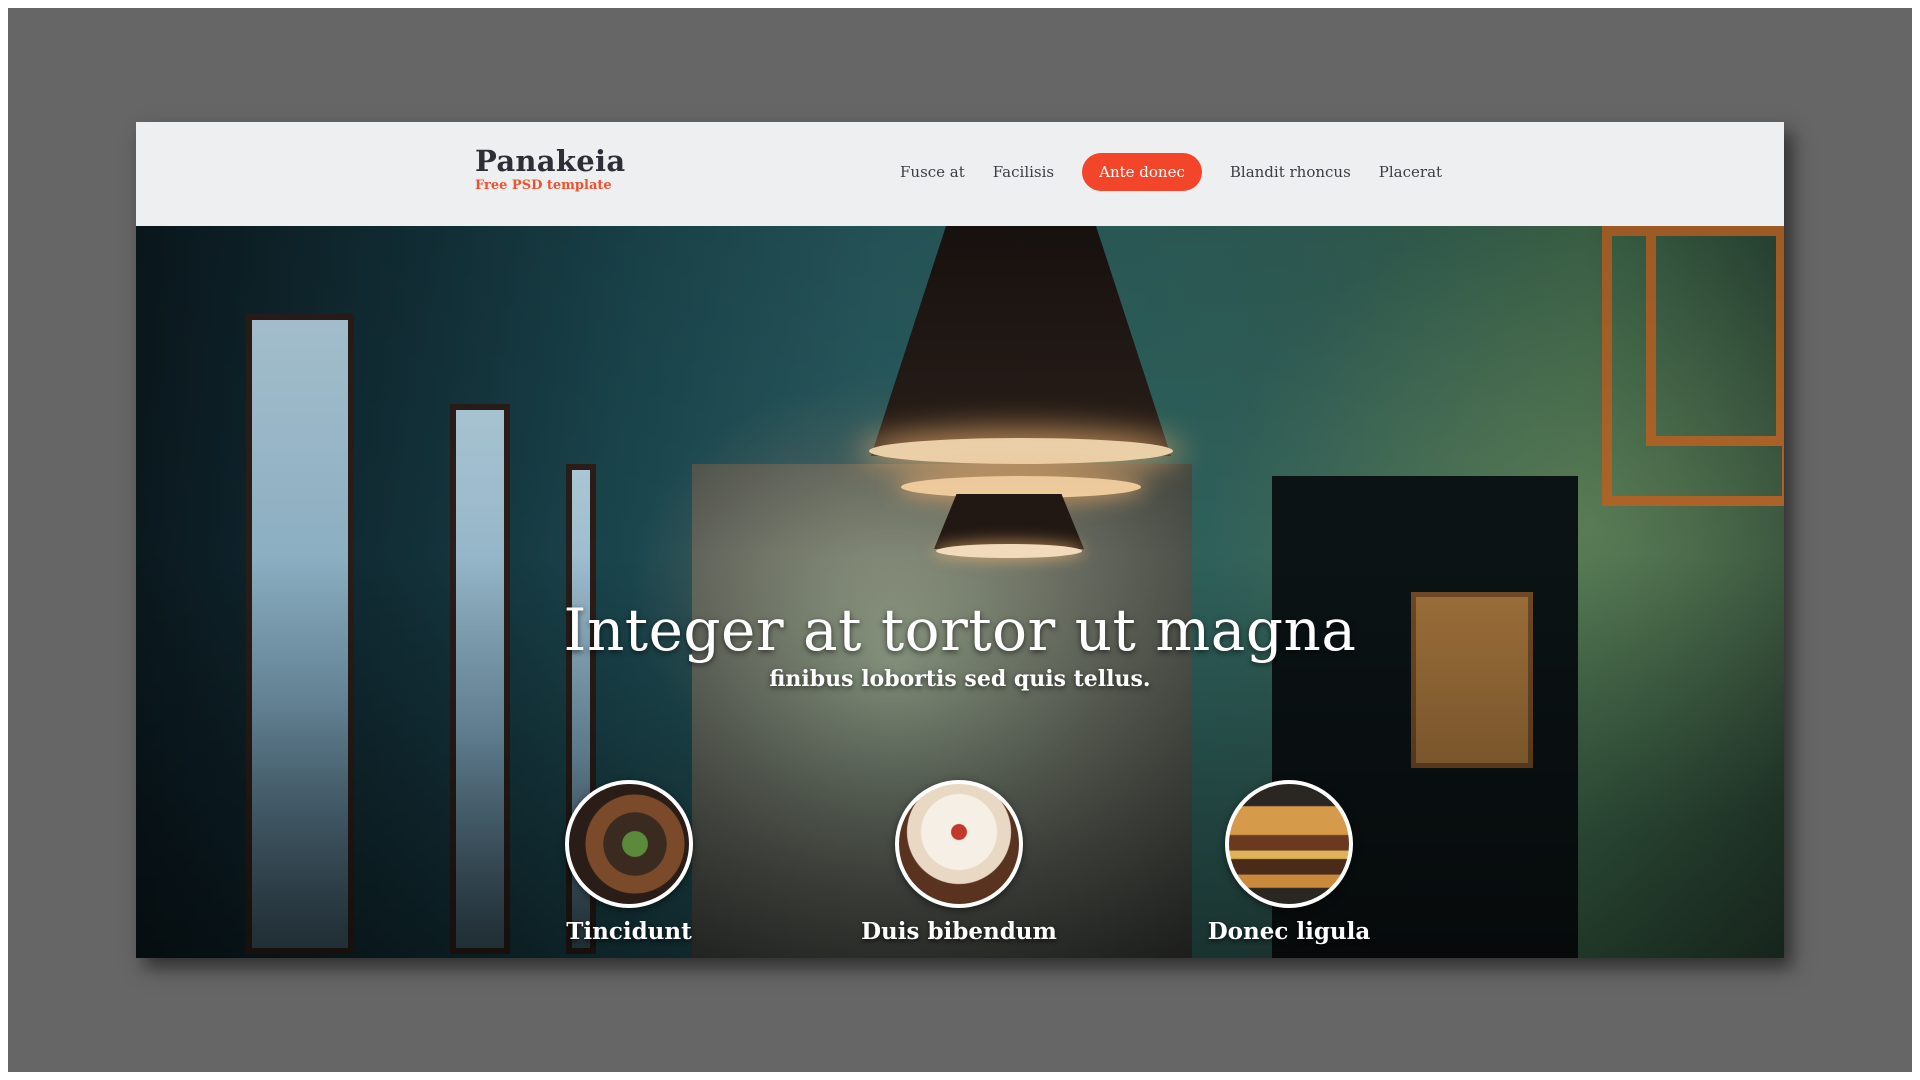 The image size is (1920, 1080). I want to click on hamburger-photo-icon, so click(1289, 844).